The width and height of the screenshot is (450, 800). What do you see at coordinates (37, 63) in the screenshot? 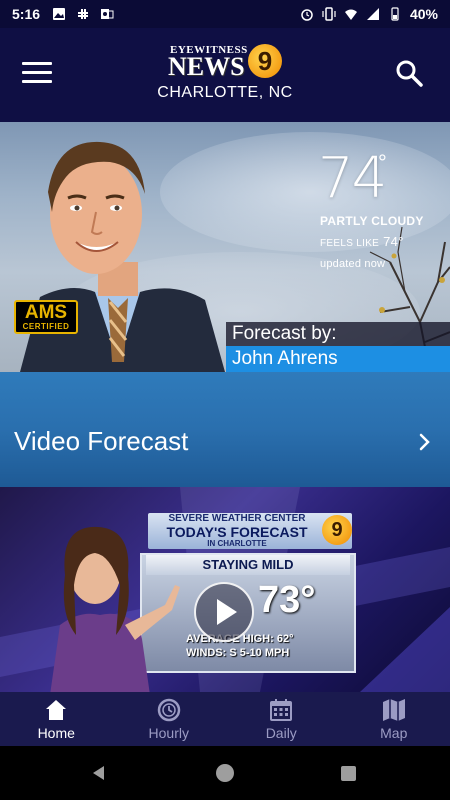
I see `hamburger-menu-icon` at bounding box center [37, 63].